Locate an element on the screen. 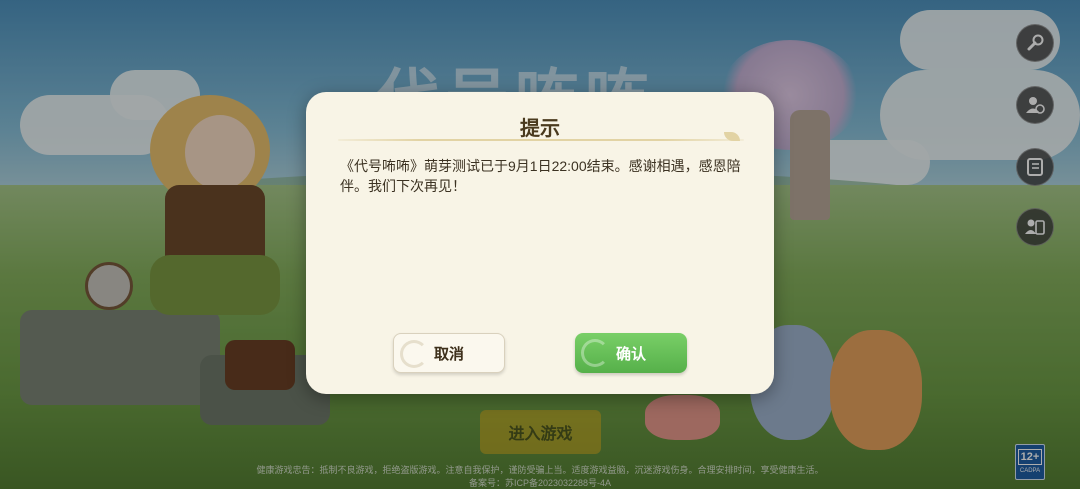  title-divider is located at coordinates (541, 140).